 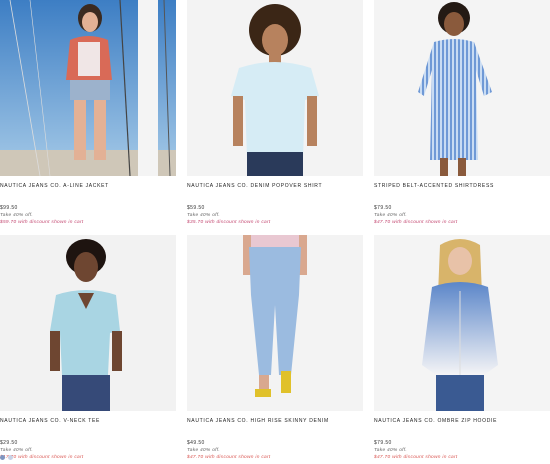 I want to click on product-name: NAUTICA JEANS CO. V-NECK TEE, so click(x=88, y=421).